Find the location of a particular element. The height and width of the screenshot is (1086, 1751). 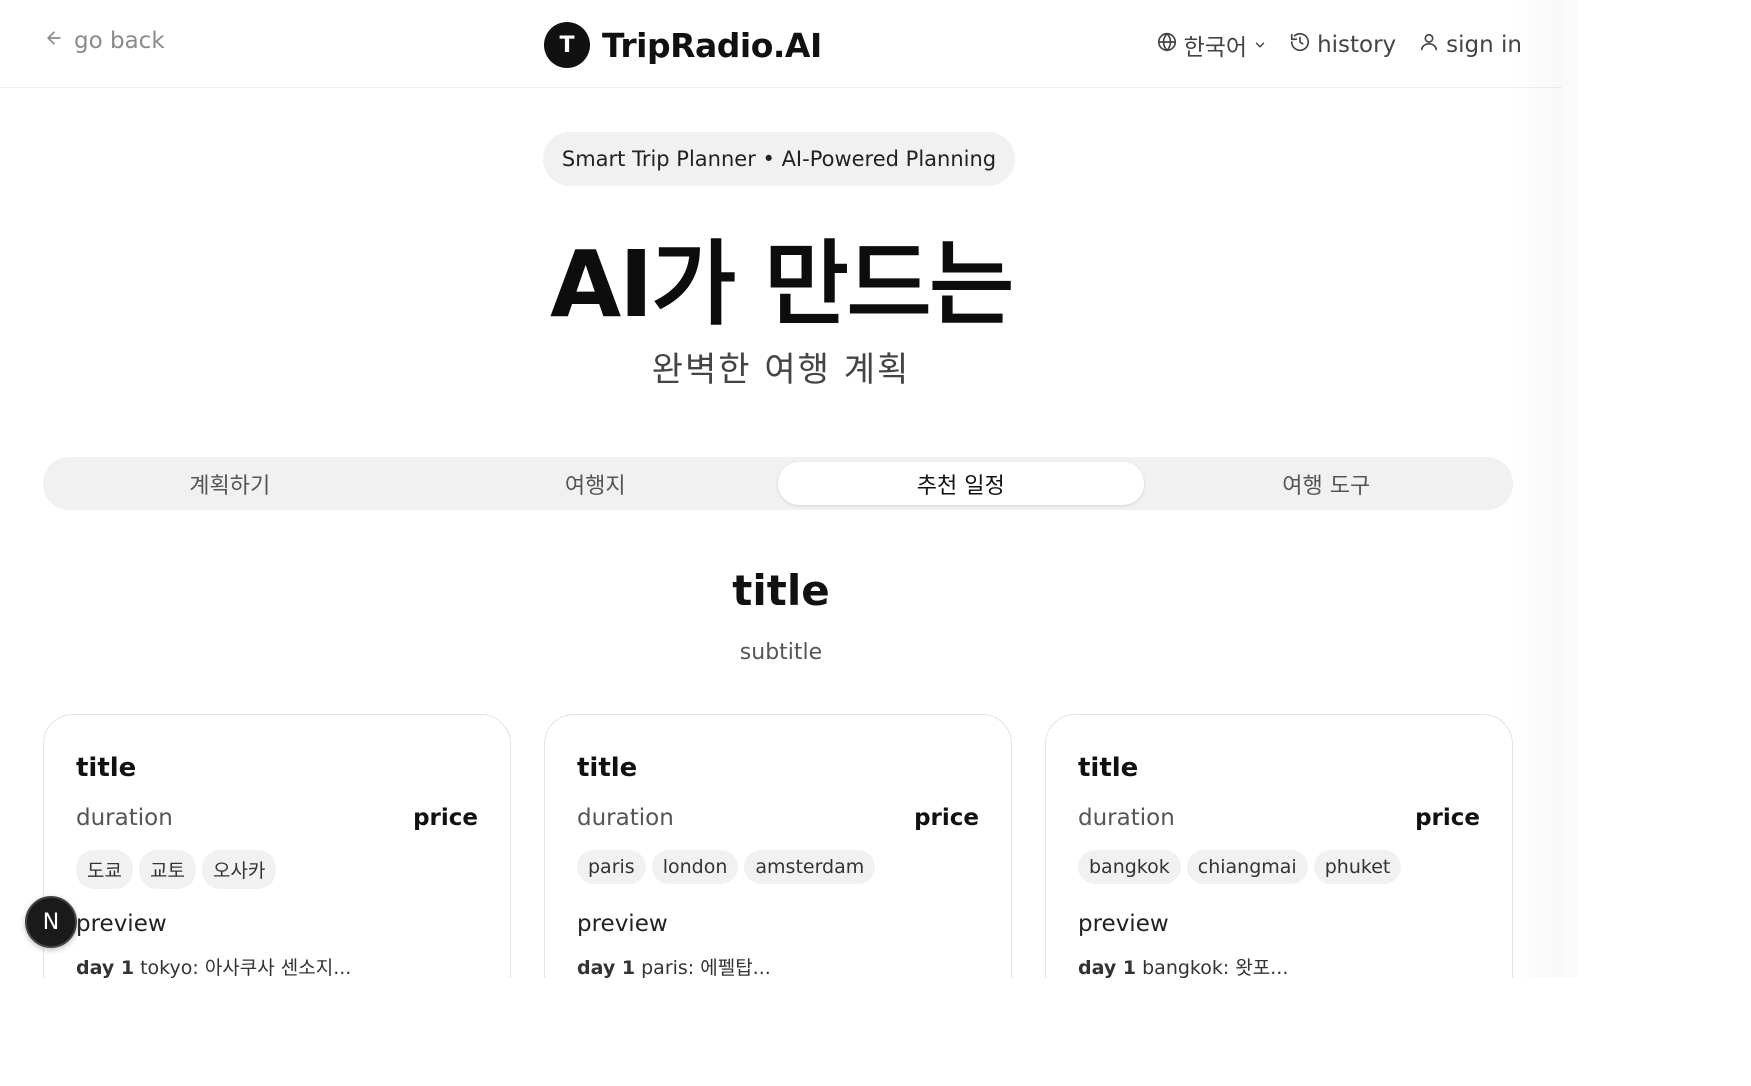

tab-plan: 계획하기 is located at coordinates (230, 483).